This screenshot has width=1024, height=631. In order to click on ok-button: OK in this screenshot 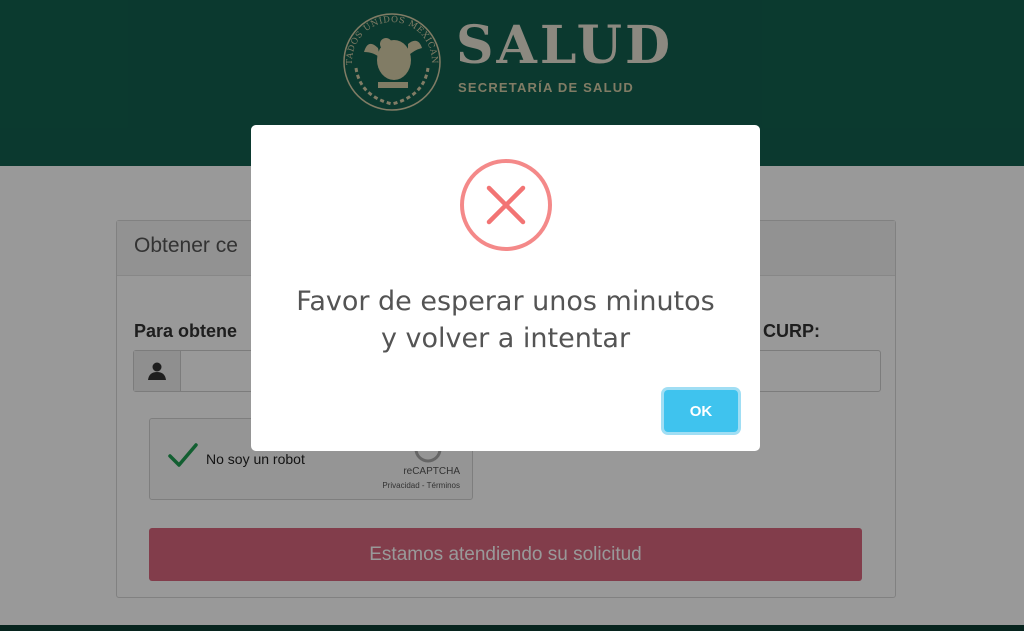, I will do `click(701, 411)`.